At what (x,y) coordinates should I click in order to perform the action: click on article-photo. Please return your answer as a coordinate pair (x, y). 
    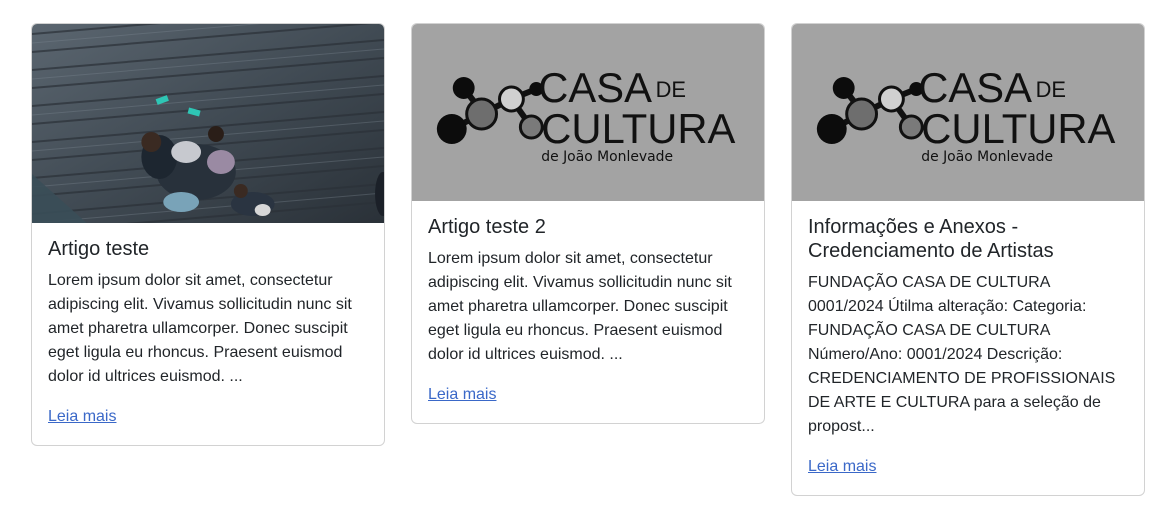
    Looking at the image, I should click on (208, 123).